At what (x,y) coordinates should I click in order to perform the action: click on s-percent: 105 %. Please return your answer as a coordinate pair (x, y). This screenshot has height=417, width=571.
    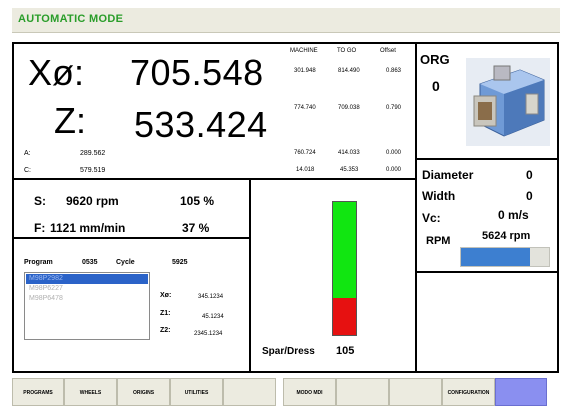
    Looking at the image, I should click on (197, 201).